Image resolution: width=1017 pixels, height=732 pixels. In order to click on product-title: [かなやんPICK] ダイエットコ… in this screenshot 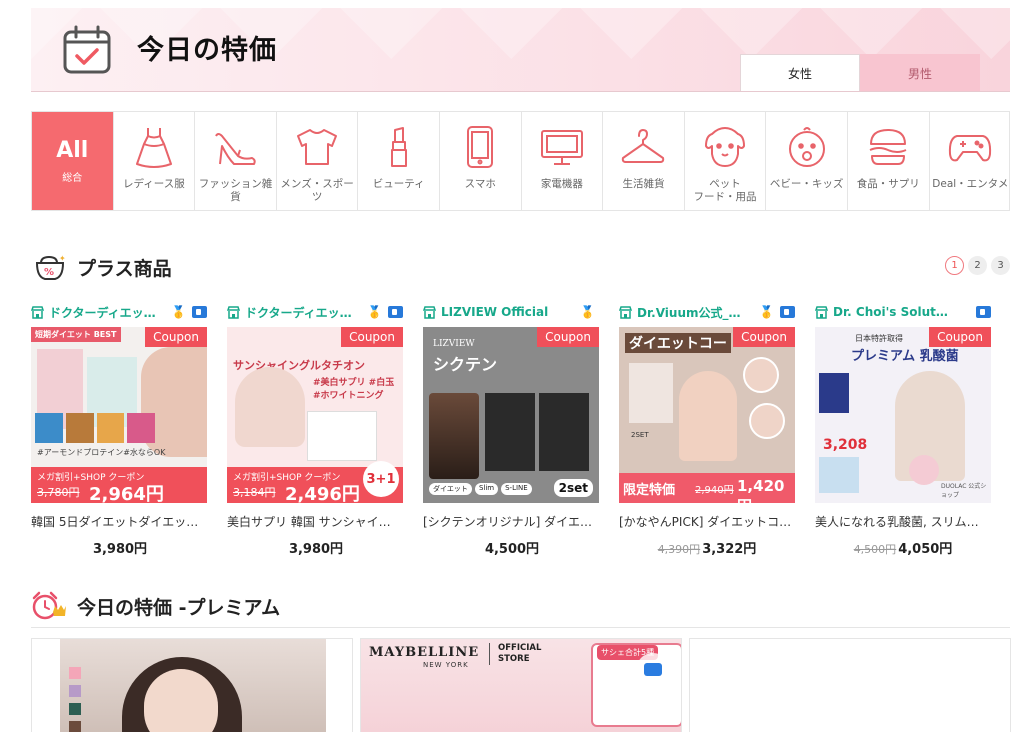, I will do `click(707, 521)`.